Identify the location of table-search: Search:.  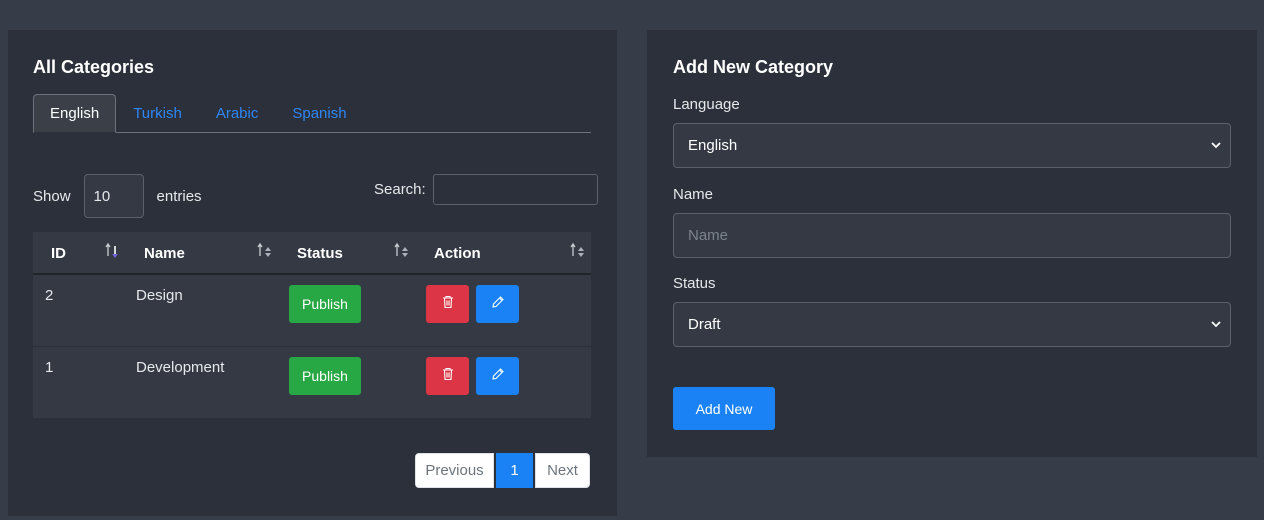
(486, 189).